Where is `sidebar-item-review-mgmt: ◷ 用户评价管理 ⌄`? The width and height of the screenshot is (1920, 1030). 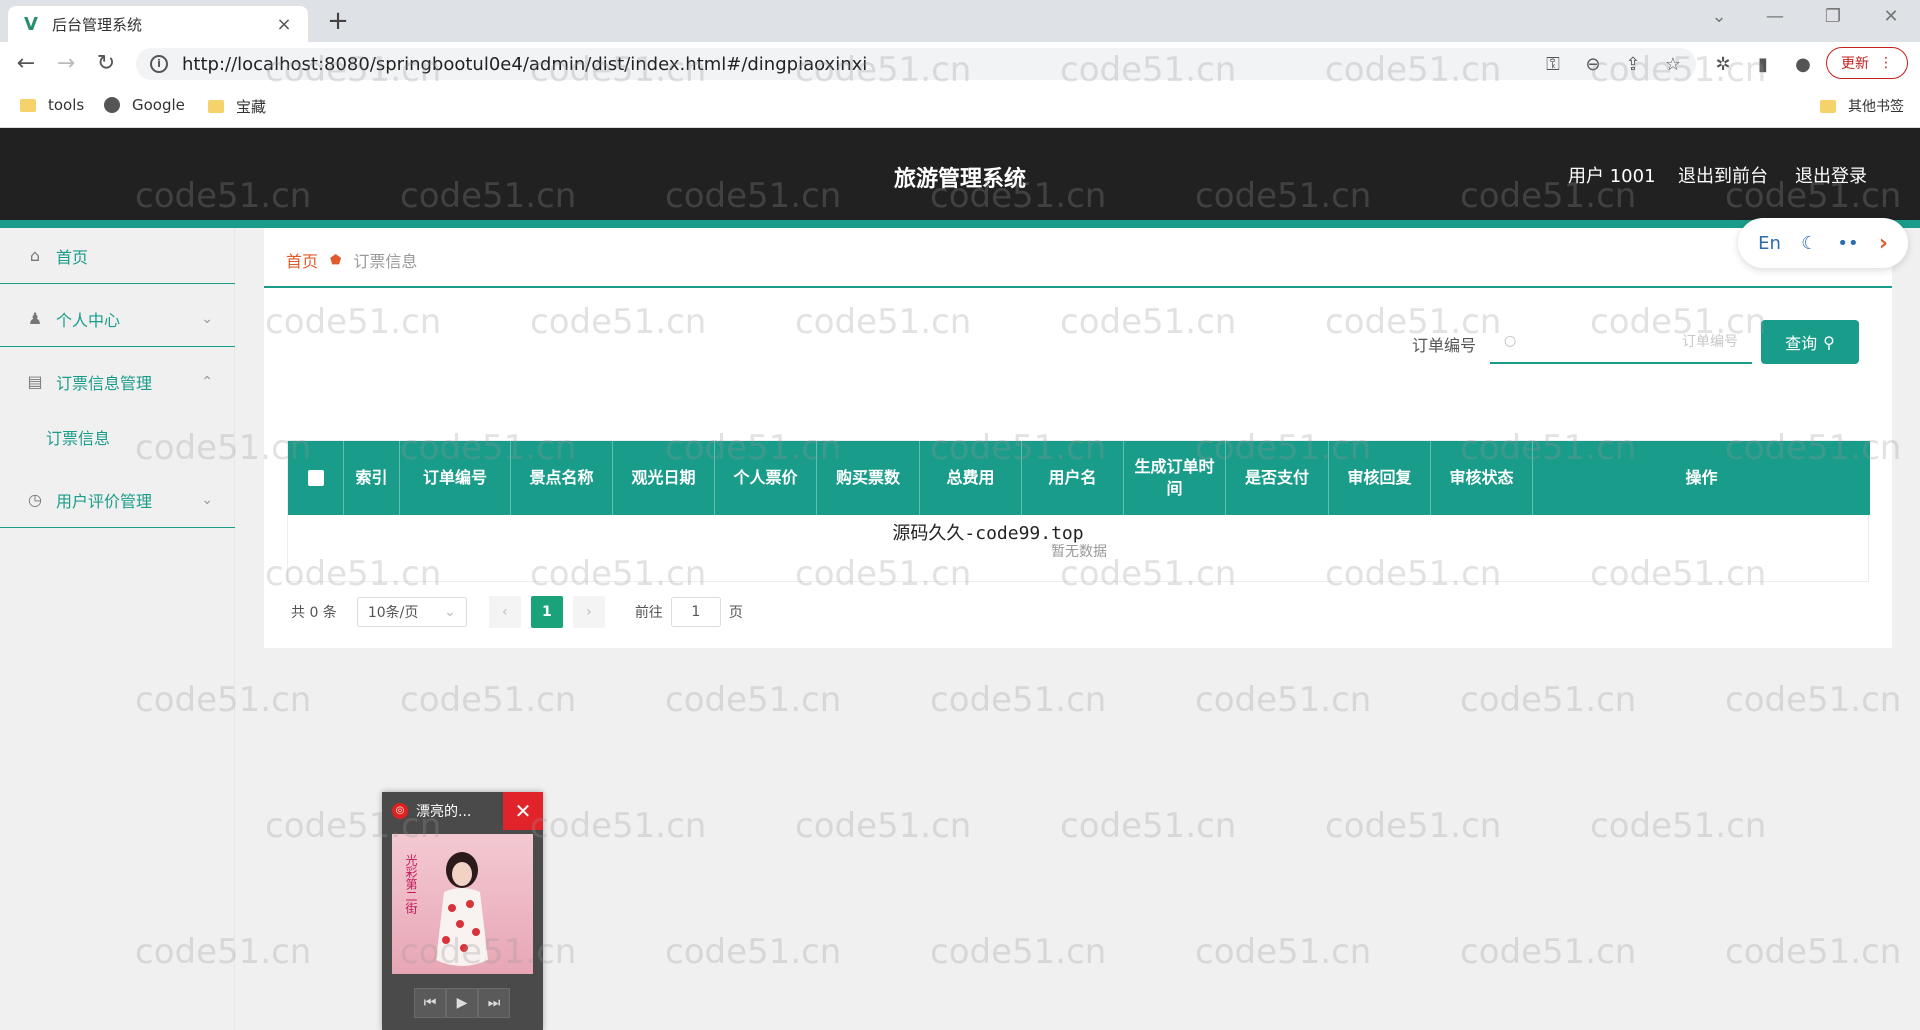
sidebar-item-review-mgmt: ◷ 用户评价管理 ⌄ is located at coordinates (117, 500).